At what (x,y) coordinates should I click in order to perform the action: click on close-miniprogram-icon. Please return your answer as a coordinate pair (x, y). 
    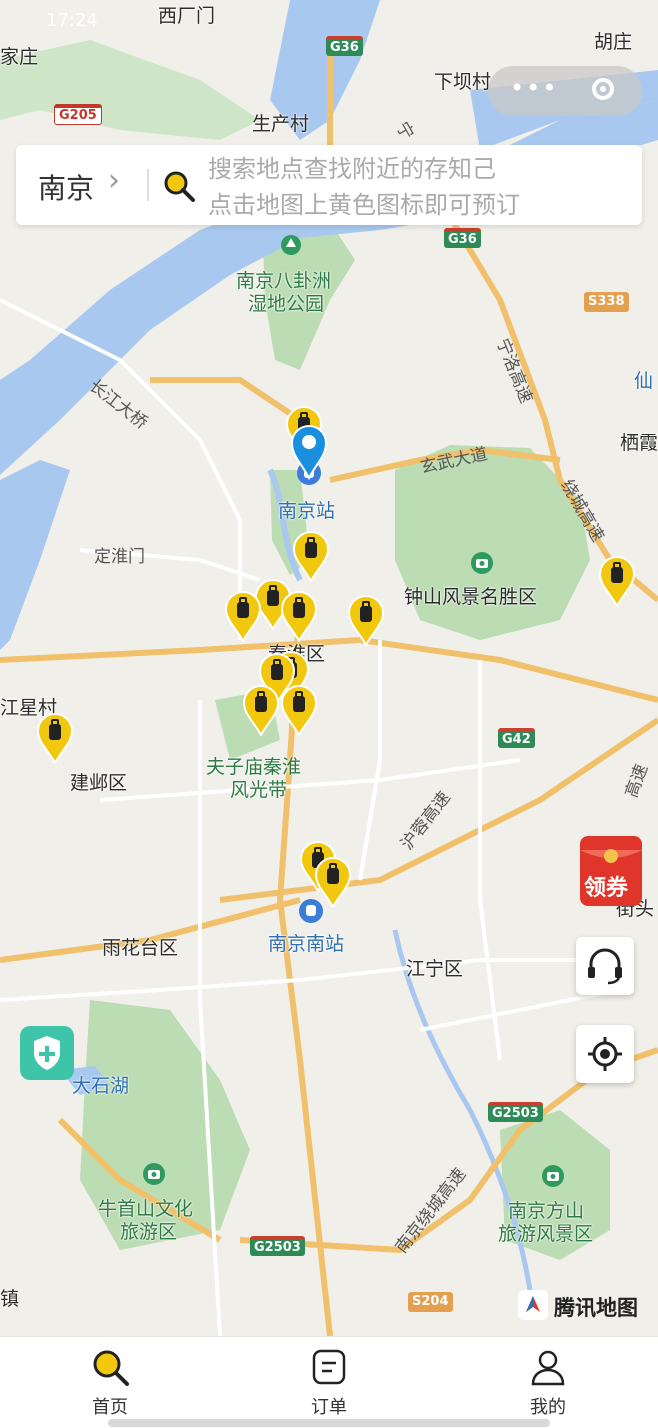
    Looking at the image, I should click on (603, 89).